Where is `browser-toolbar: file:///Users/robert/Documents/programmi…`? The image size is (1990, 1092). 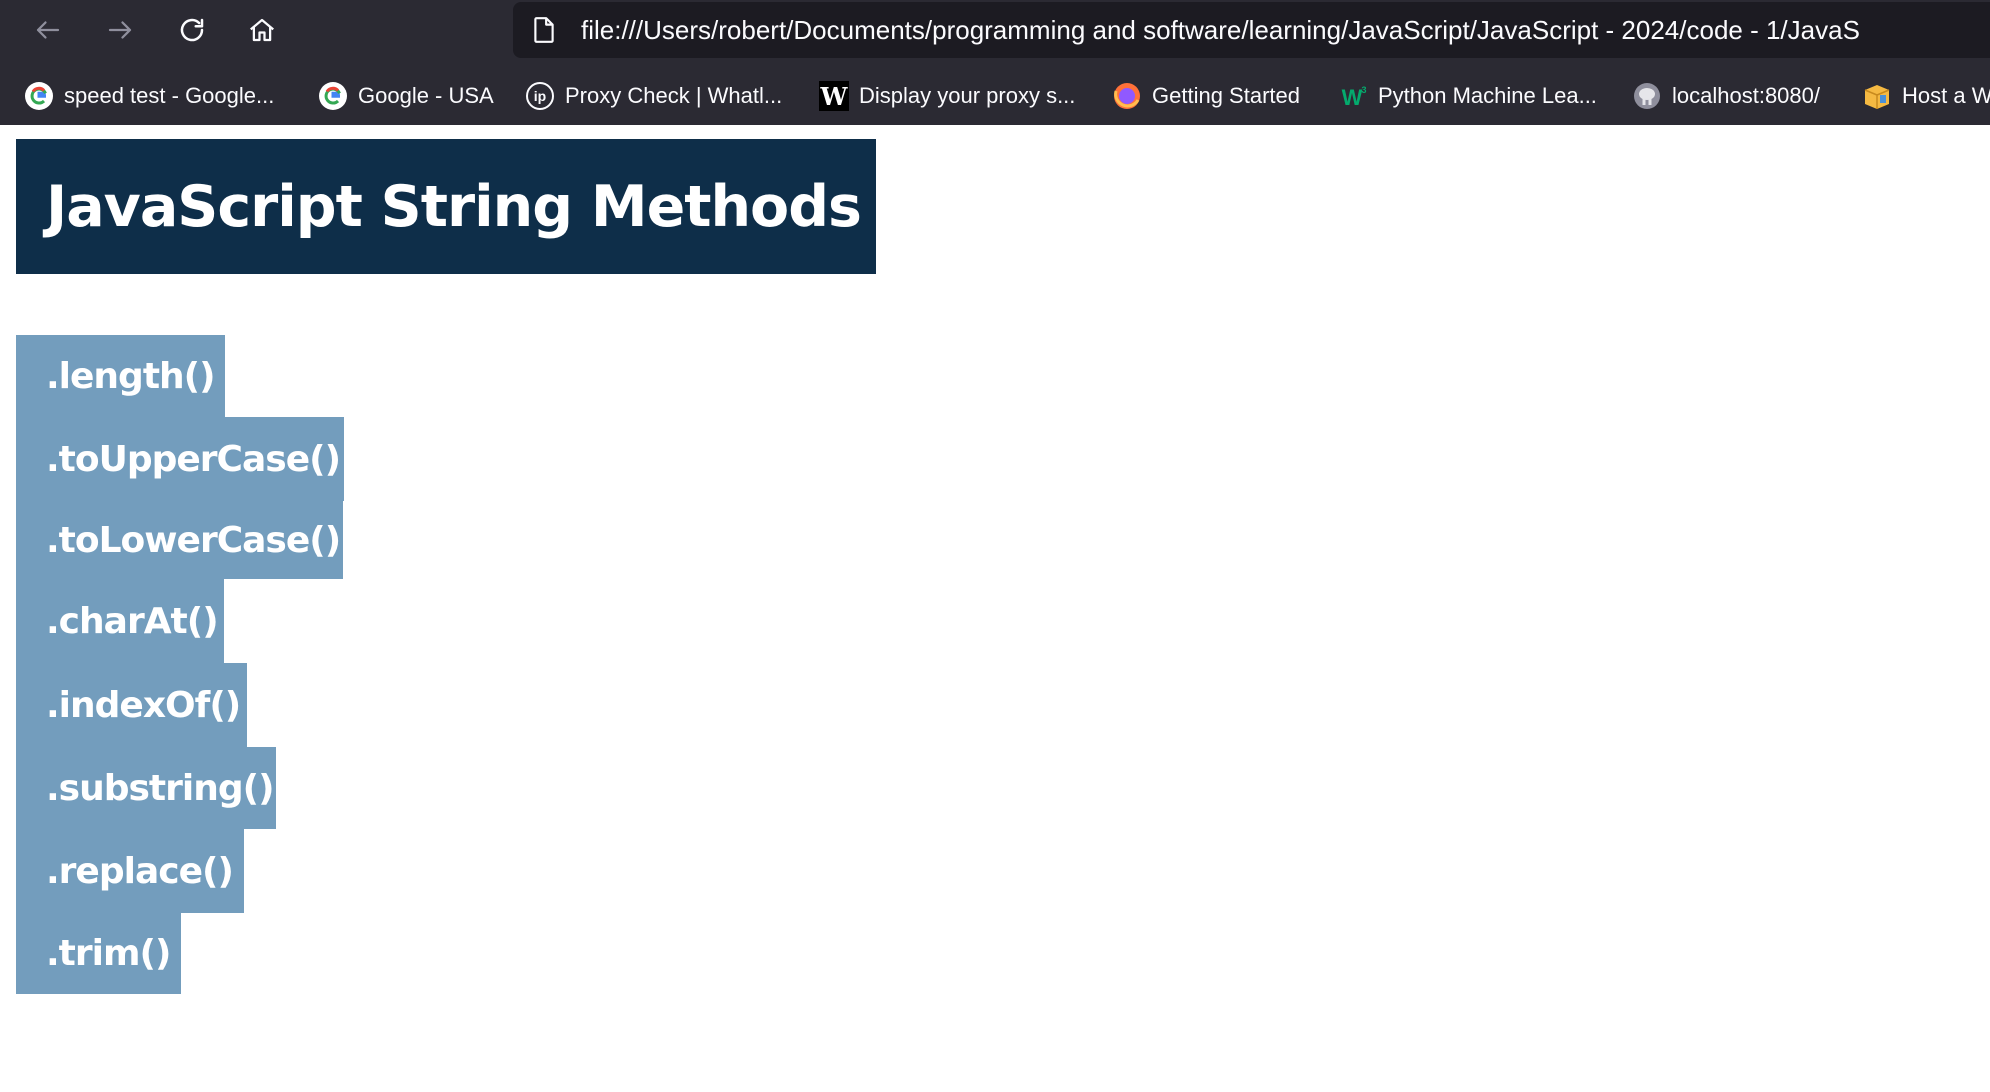
browser-toolbar: file:///Users/robert/Documents/programmi… is located at coordinates (995, 30).